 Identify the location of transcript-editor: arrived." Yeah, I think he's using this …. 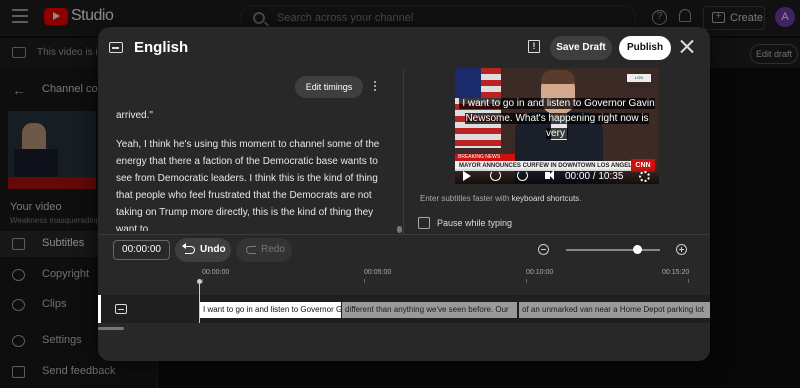
(253, 169).